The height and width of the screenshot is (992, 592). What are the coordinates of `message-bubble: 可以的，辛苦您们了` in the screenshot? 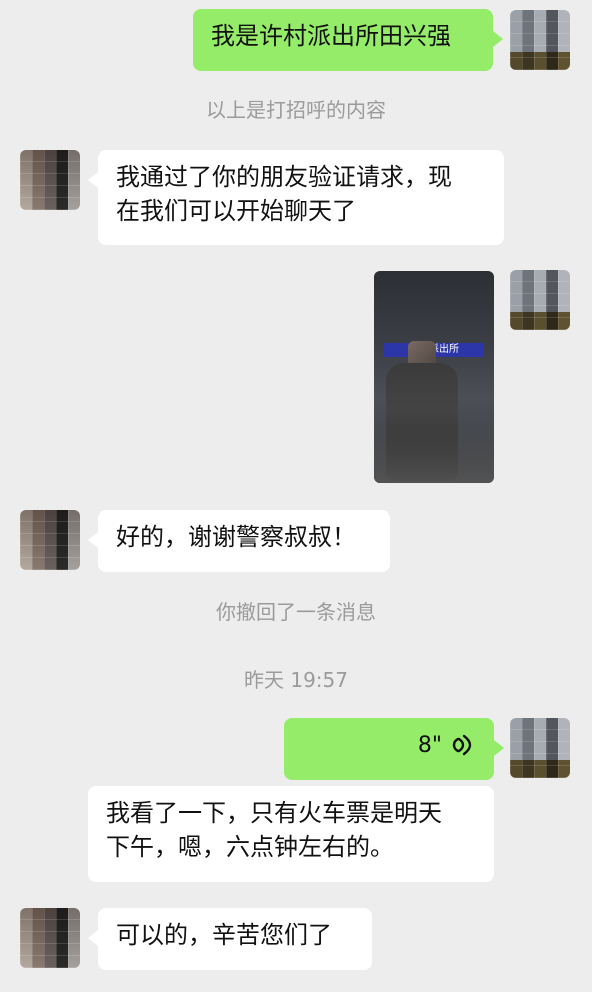 It's located at (230, 939).